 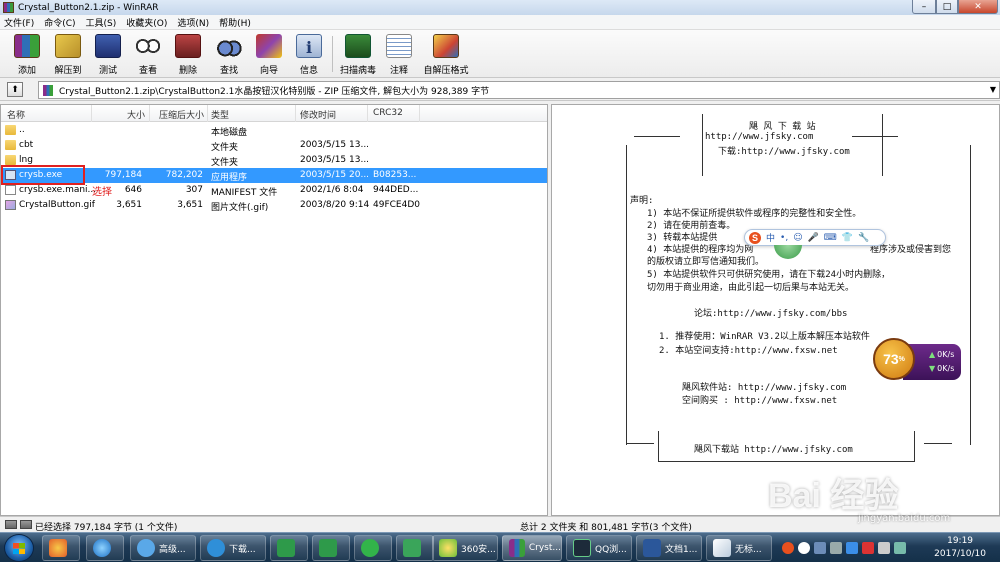 I want to click on column-packed: 压缩后大小, so click(x=181, y=114).